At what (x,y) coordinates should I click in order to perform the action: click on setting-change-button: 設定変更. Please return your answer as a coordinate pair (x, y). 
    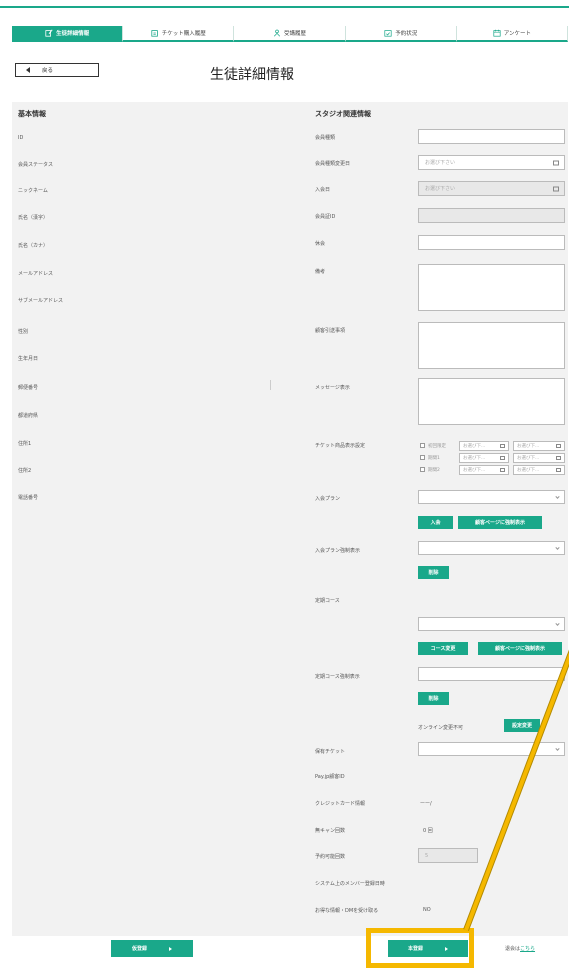
    Looking at the image, I should click on (522, 725).